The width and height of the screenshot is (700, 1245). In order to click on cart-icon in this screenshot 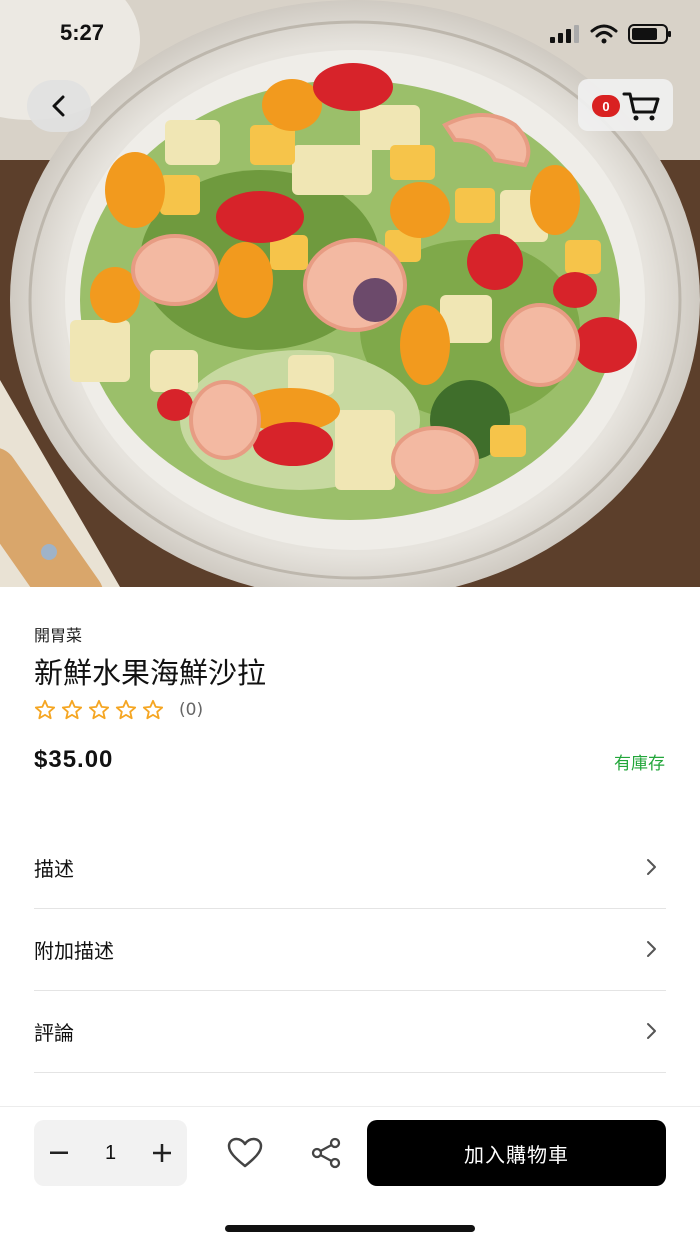, I will do `click(641, 106)`.